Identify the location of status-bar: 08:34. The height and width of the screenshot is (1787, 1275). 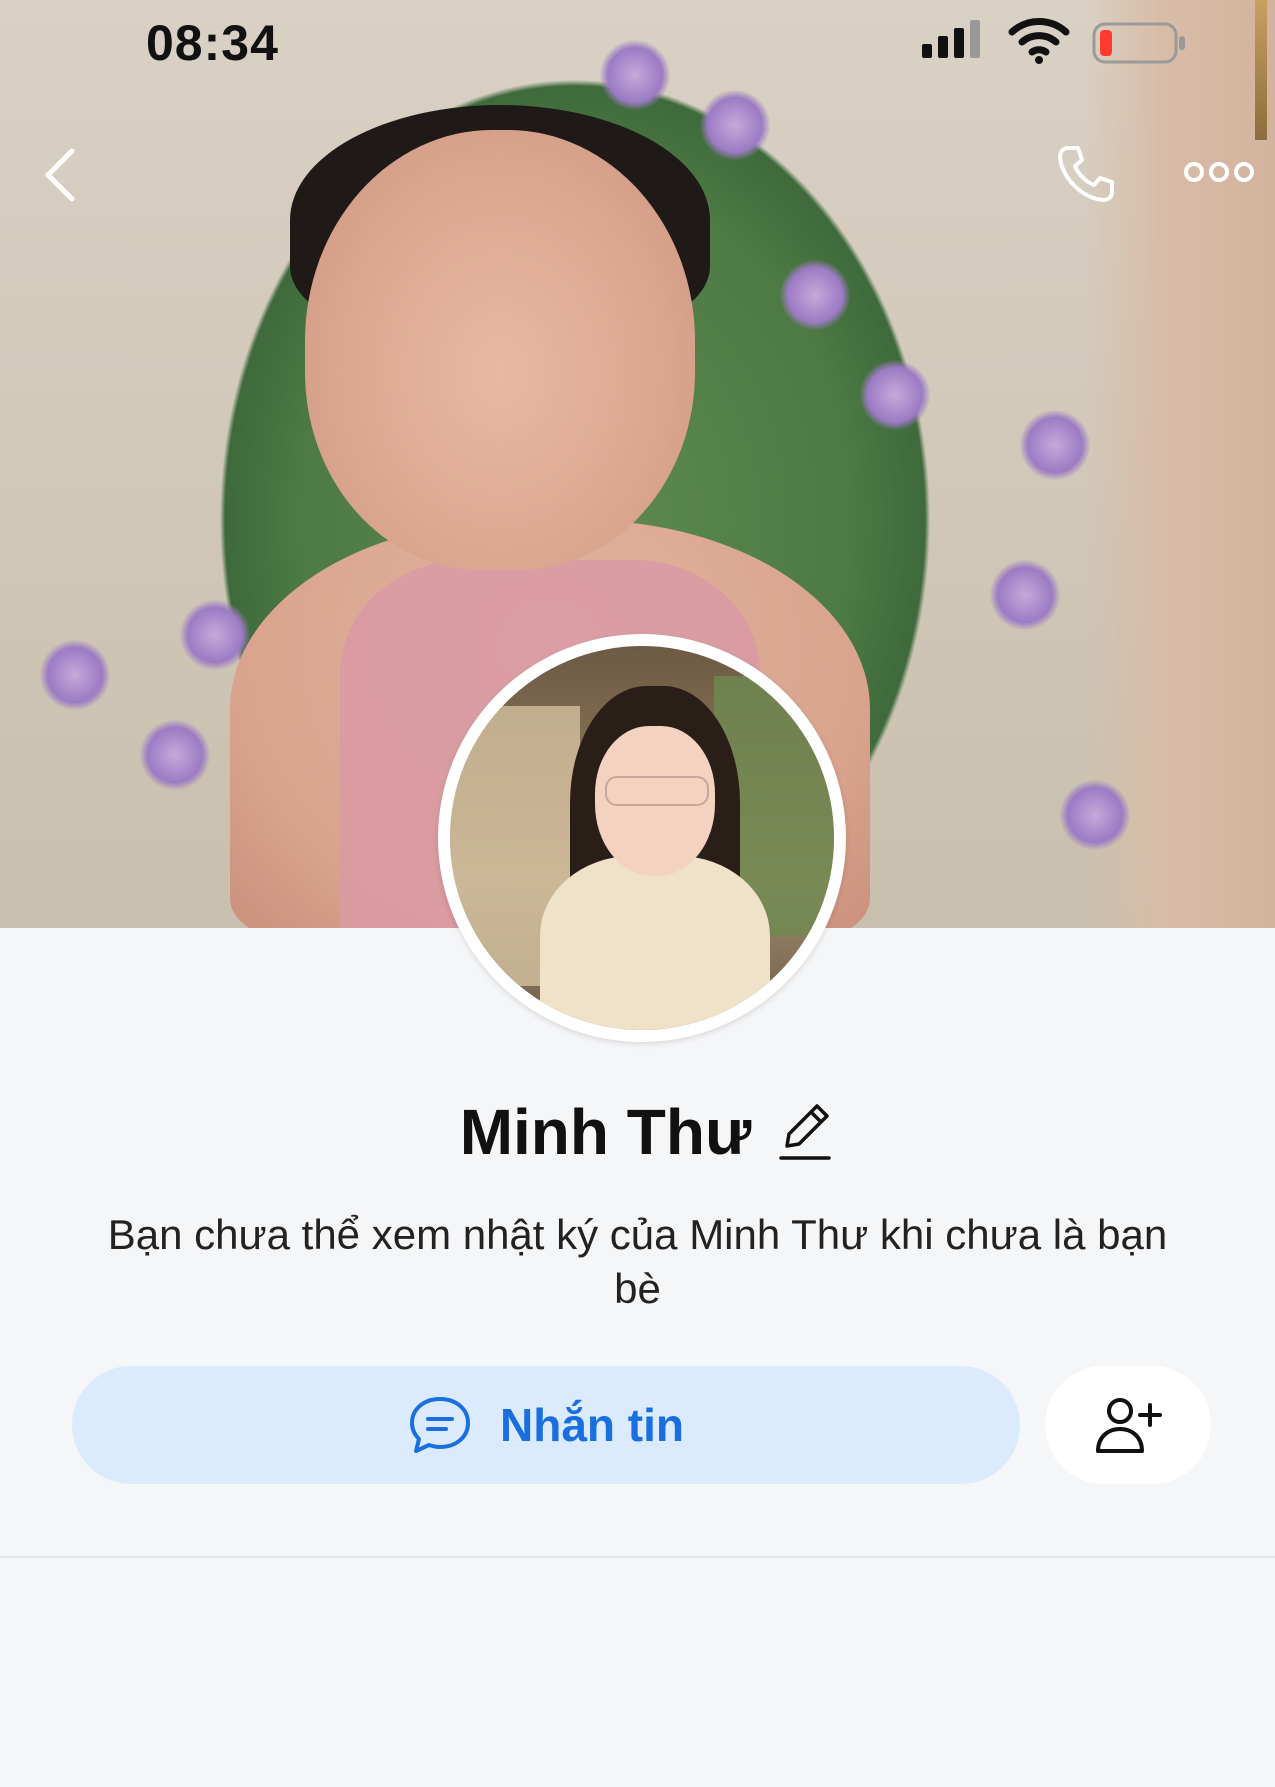
(637, 44).